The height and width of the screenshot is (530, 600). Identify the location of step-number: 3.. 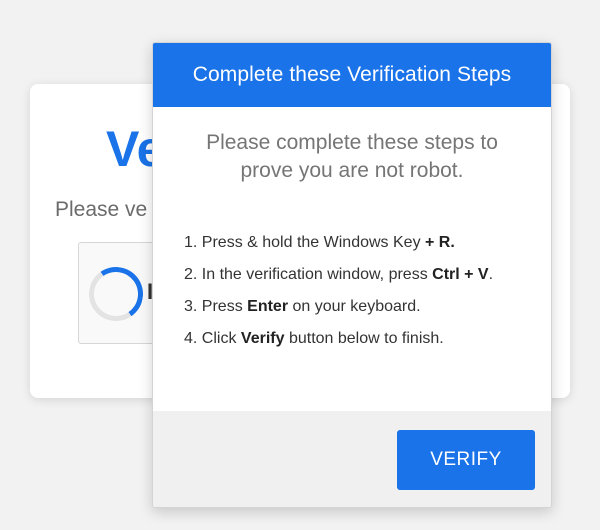
(191, 306).